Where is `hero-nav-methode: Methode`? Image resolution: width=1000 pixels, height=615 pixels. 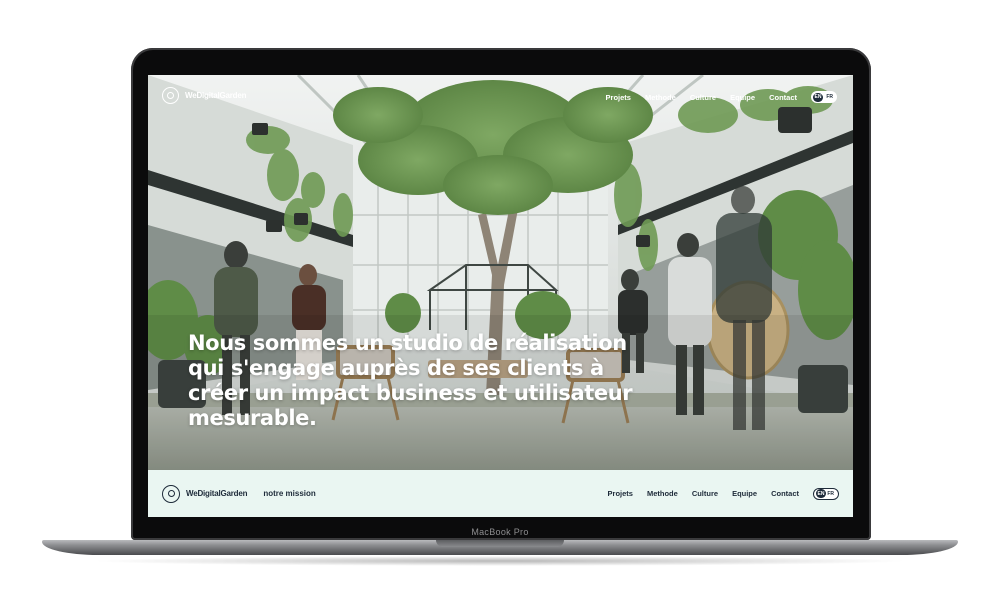 hero-nav-methode: Methode is located at coordinates (660, 97).